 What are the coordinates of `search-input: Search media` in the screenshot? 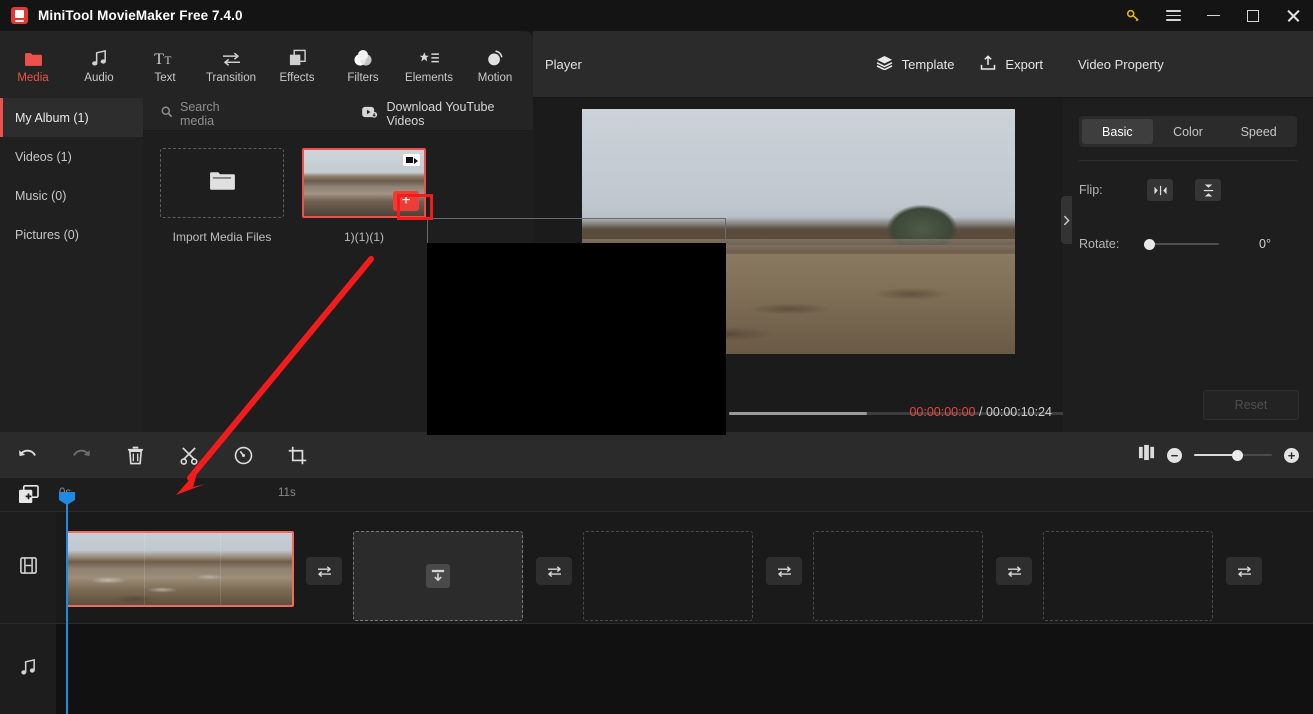 It's located at (208, 114).